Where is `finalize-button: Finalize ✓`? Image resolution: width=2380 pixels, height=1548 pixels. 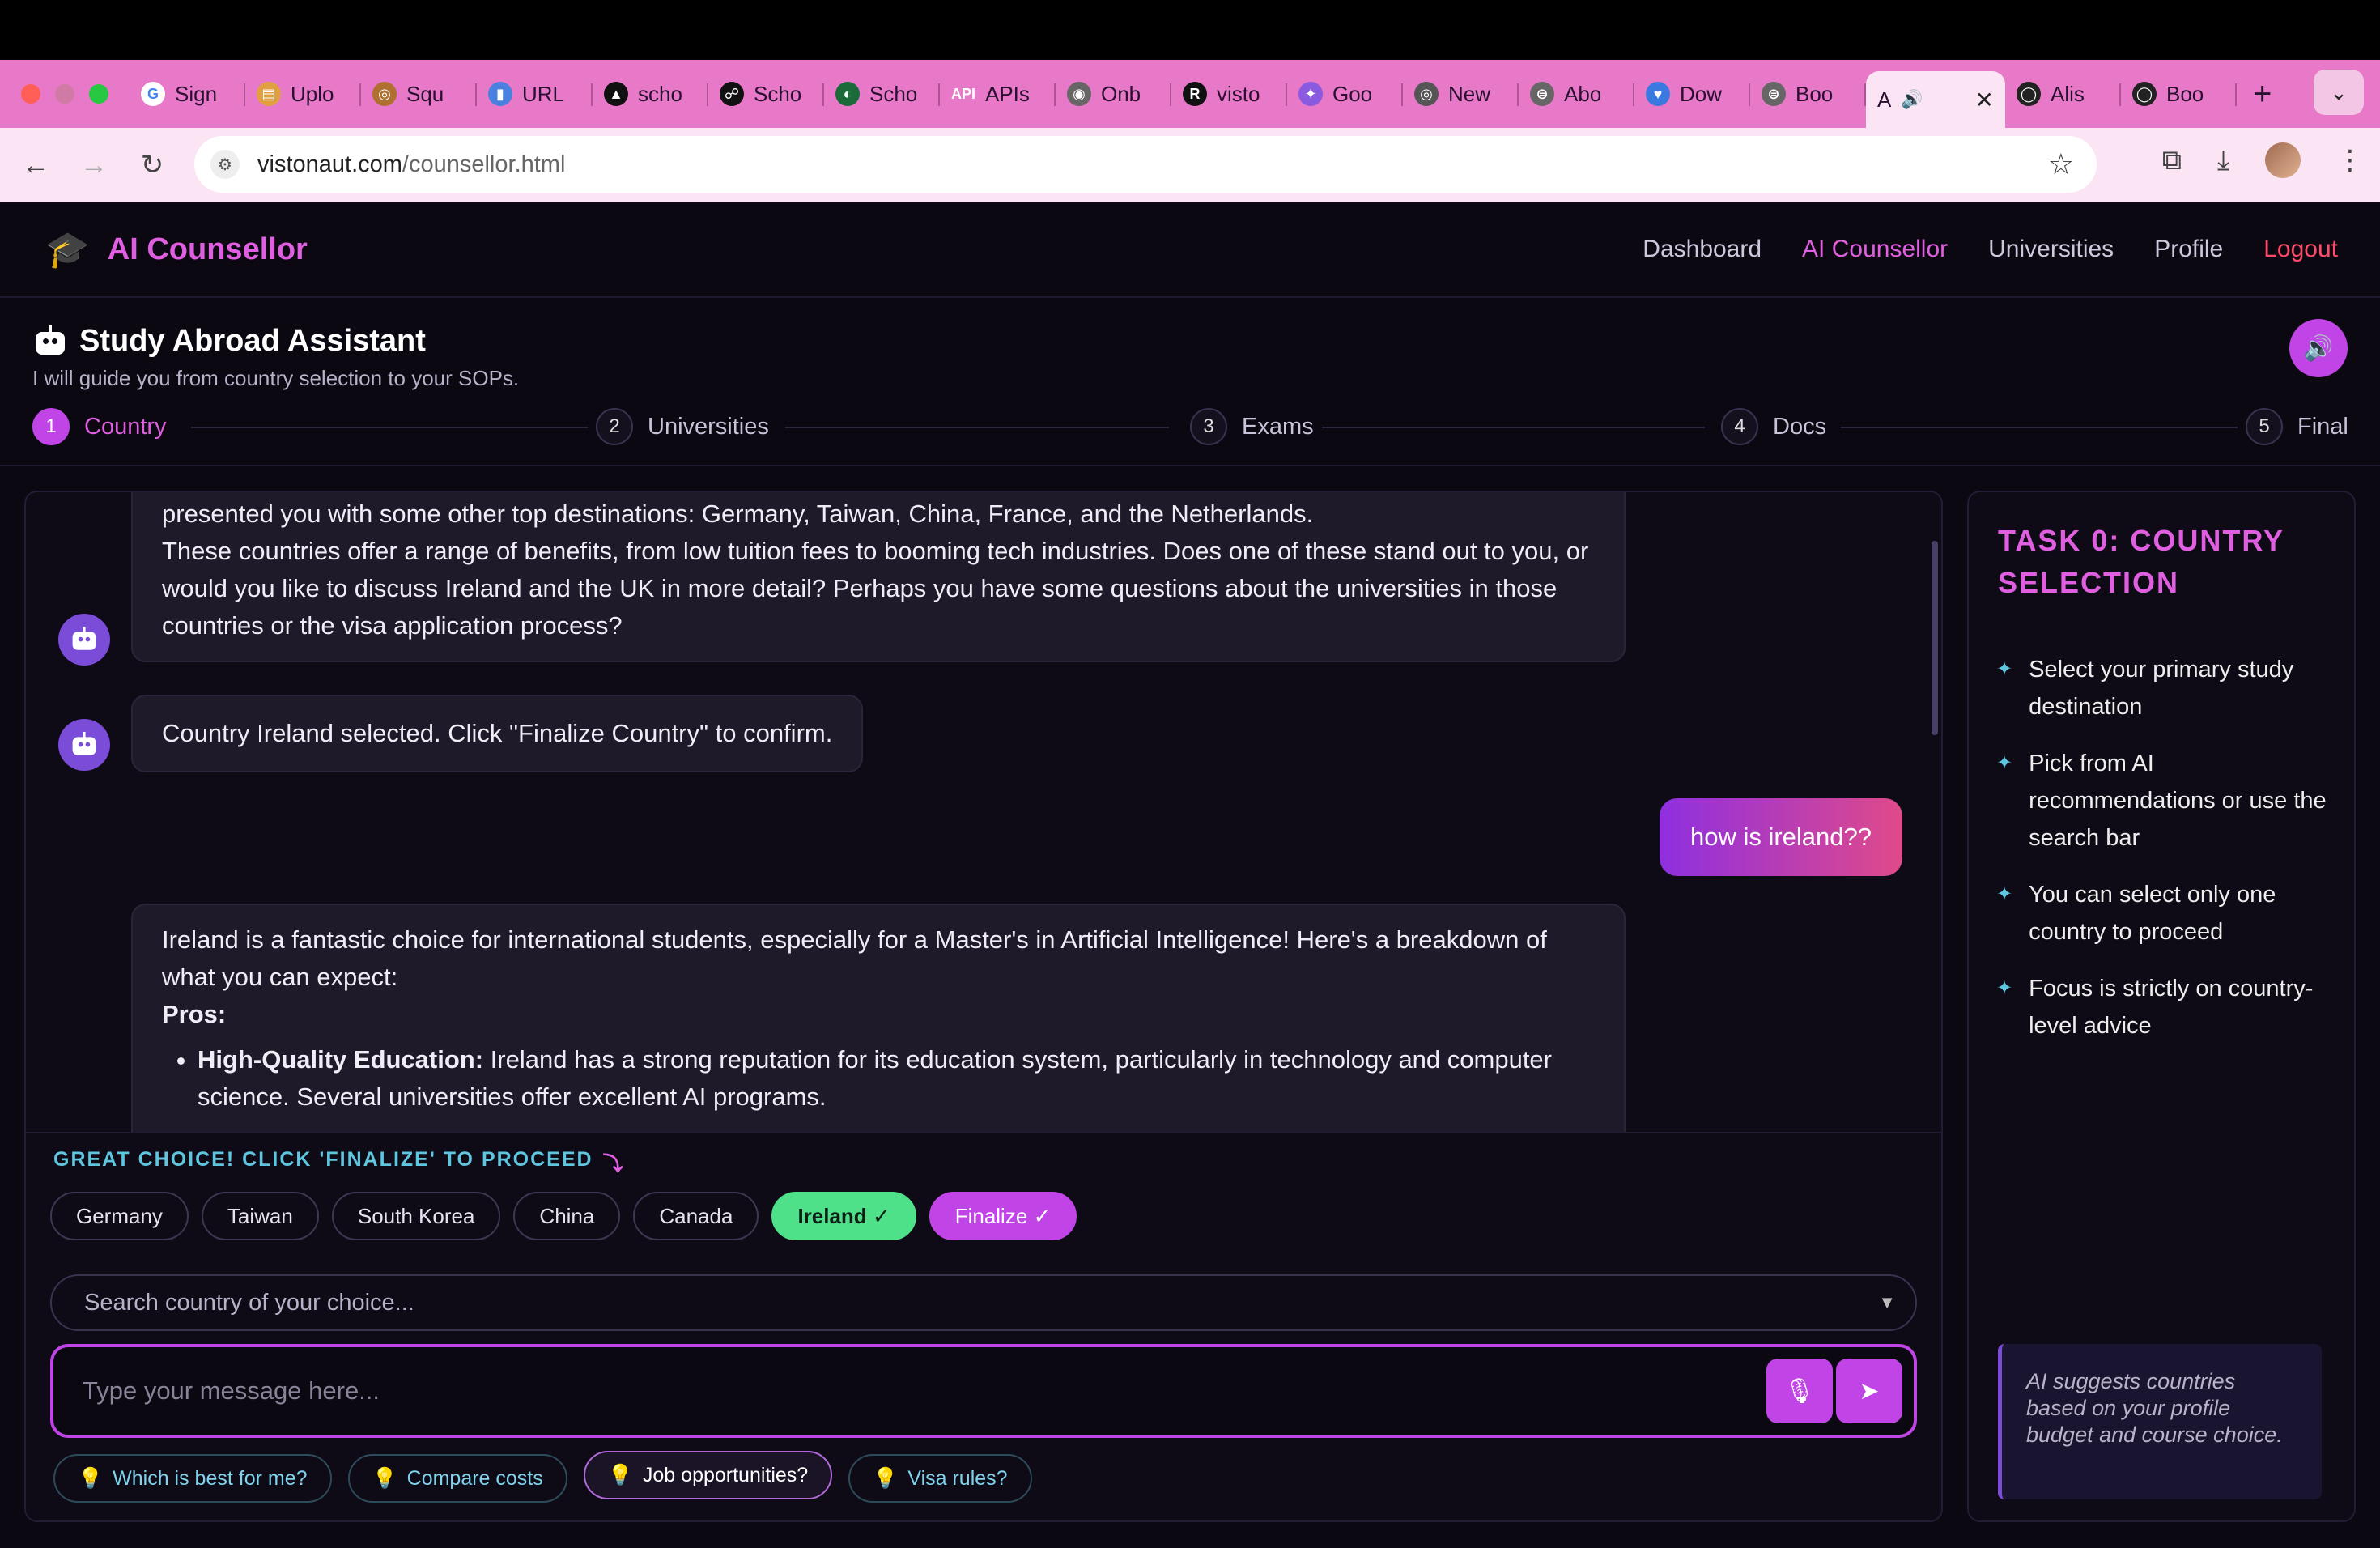
finalize-button: Finalize ✓ is located at coordinates (1003, 1216).